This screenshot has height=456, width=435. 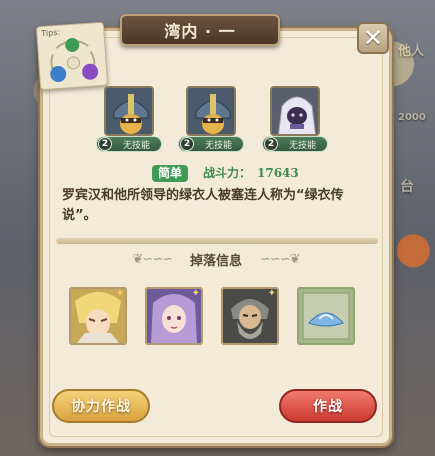 What do you see at coordinates (170, 173) in the screenshot?
I see `difficulty-badge: 简单` at bounding box center [170, 173].